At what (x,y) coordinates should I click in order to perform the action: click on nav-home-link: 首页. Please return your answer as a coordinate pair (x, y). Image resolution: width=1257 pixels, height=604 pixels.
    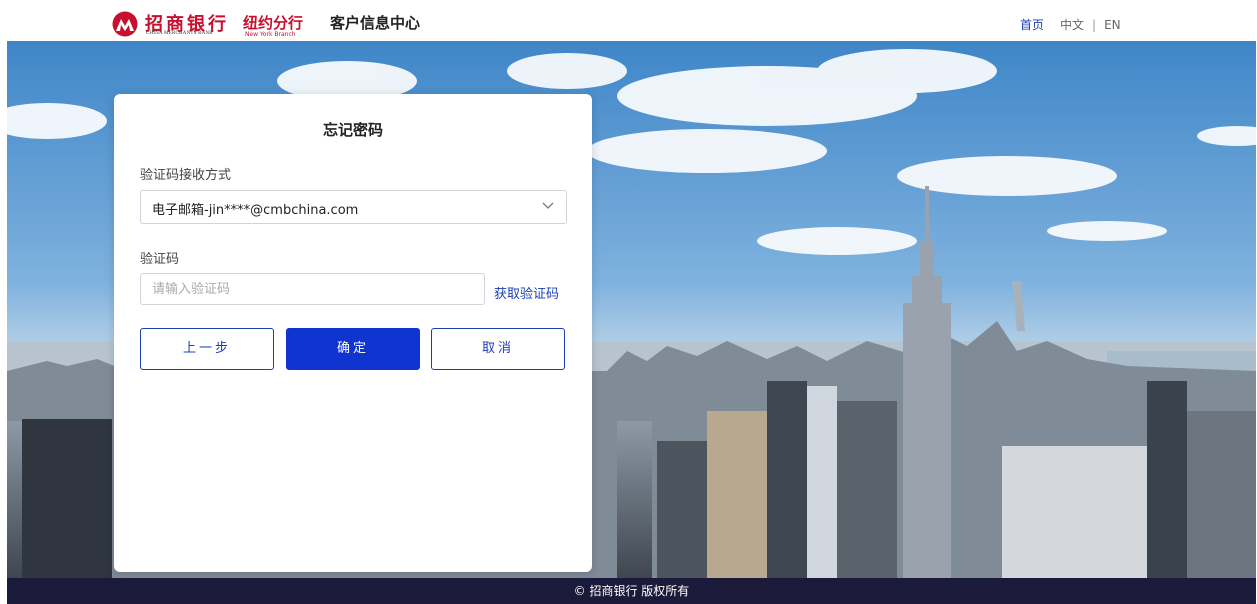
    Looking at the image, I should click on (1032, 24).